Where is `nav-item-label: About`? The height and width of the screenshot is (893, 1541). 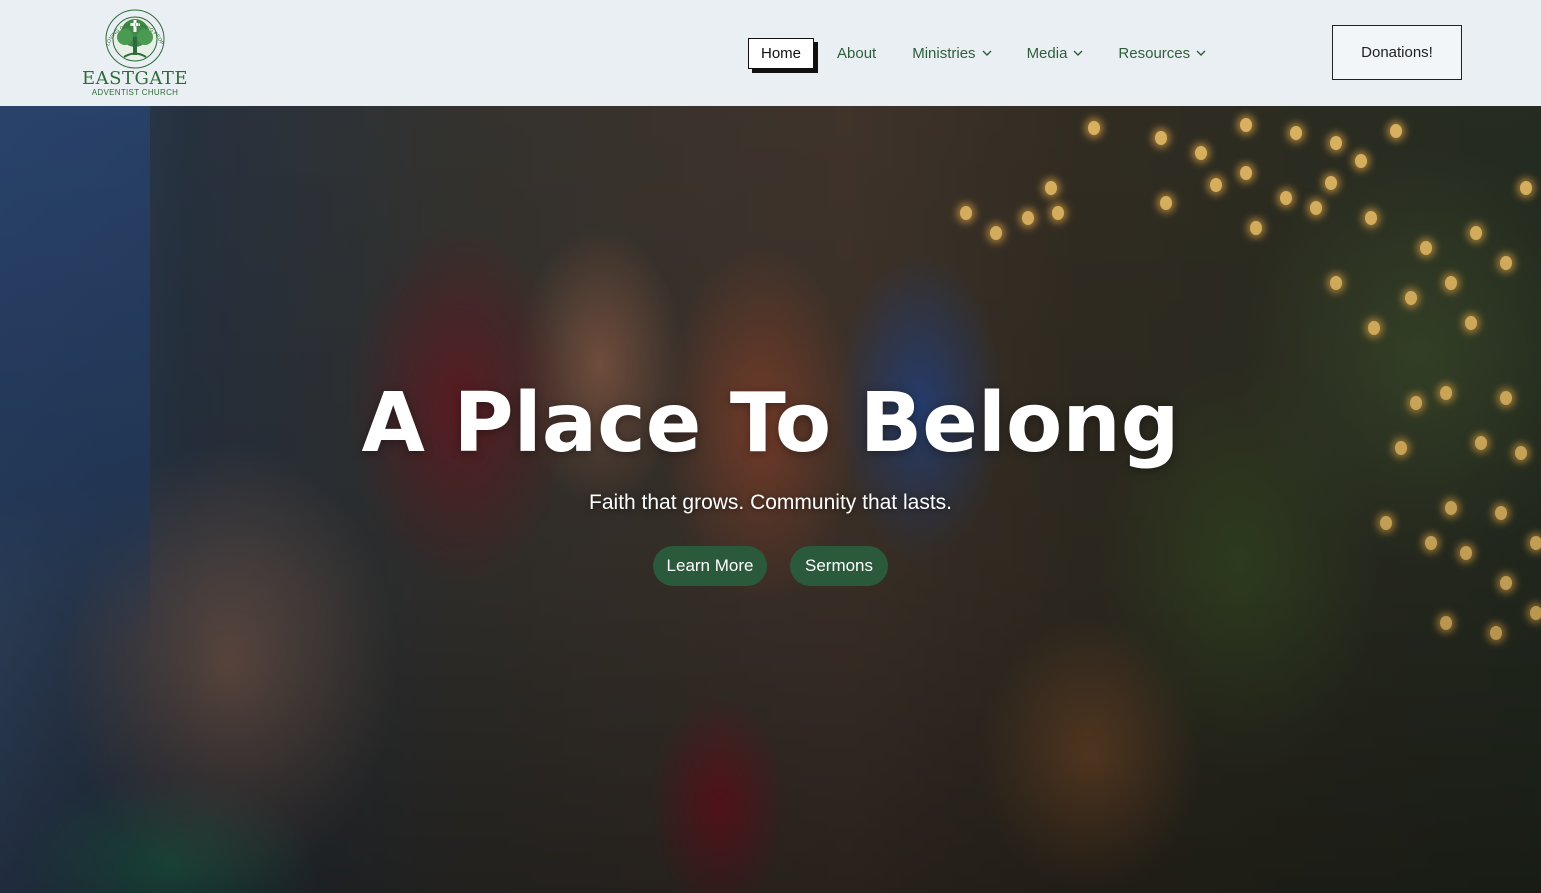 nav-item-label: About is located at coordinates (857, 53).